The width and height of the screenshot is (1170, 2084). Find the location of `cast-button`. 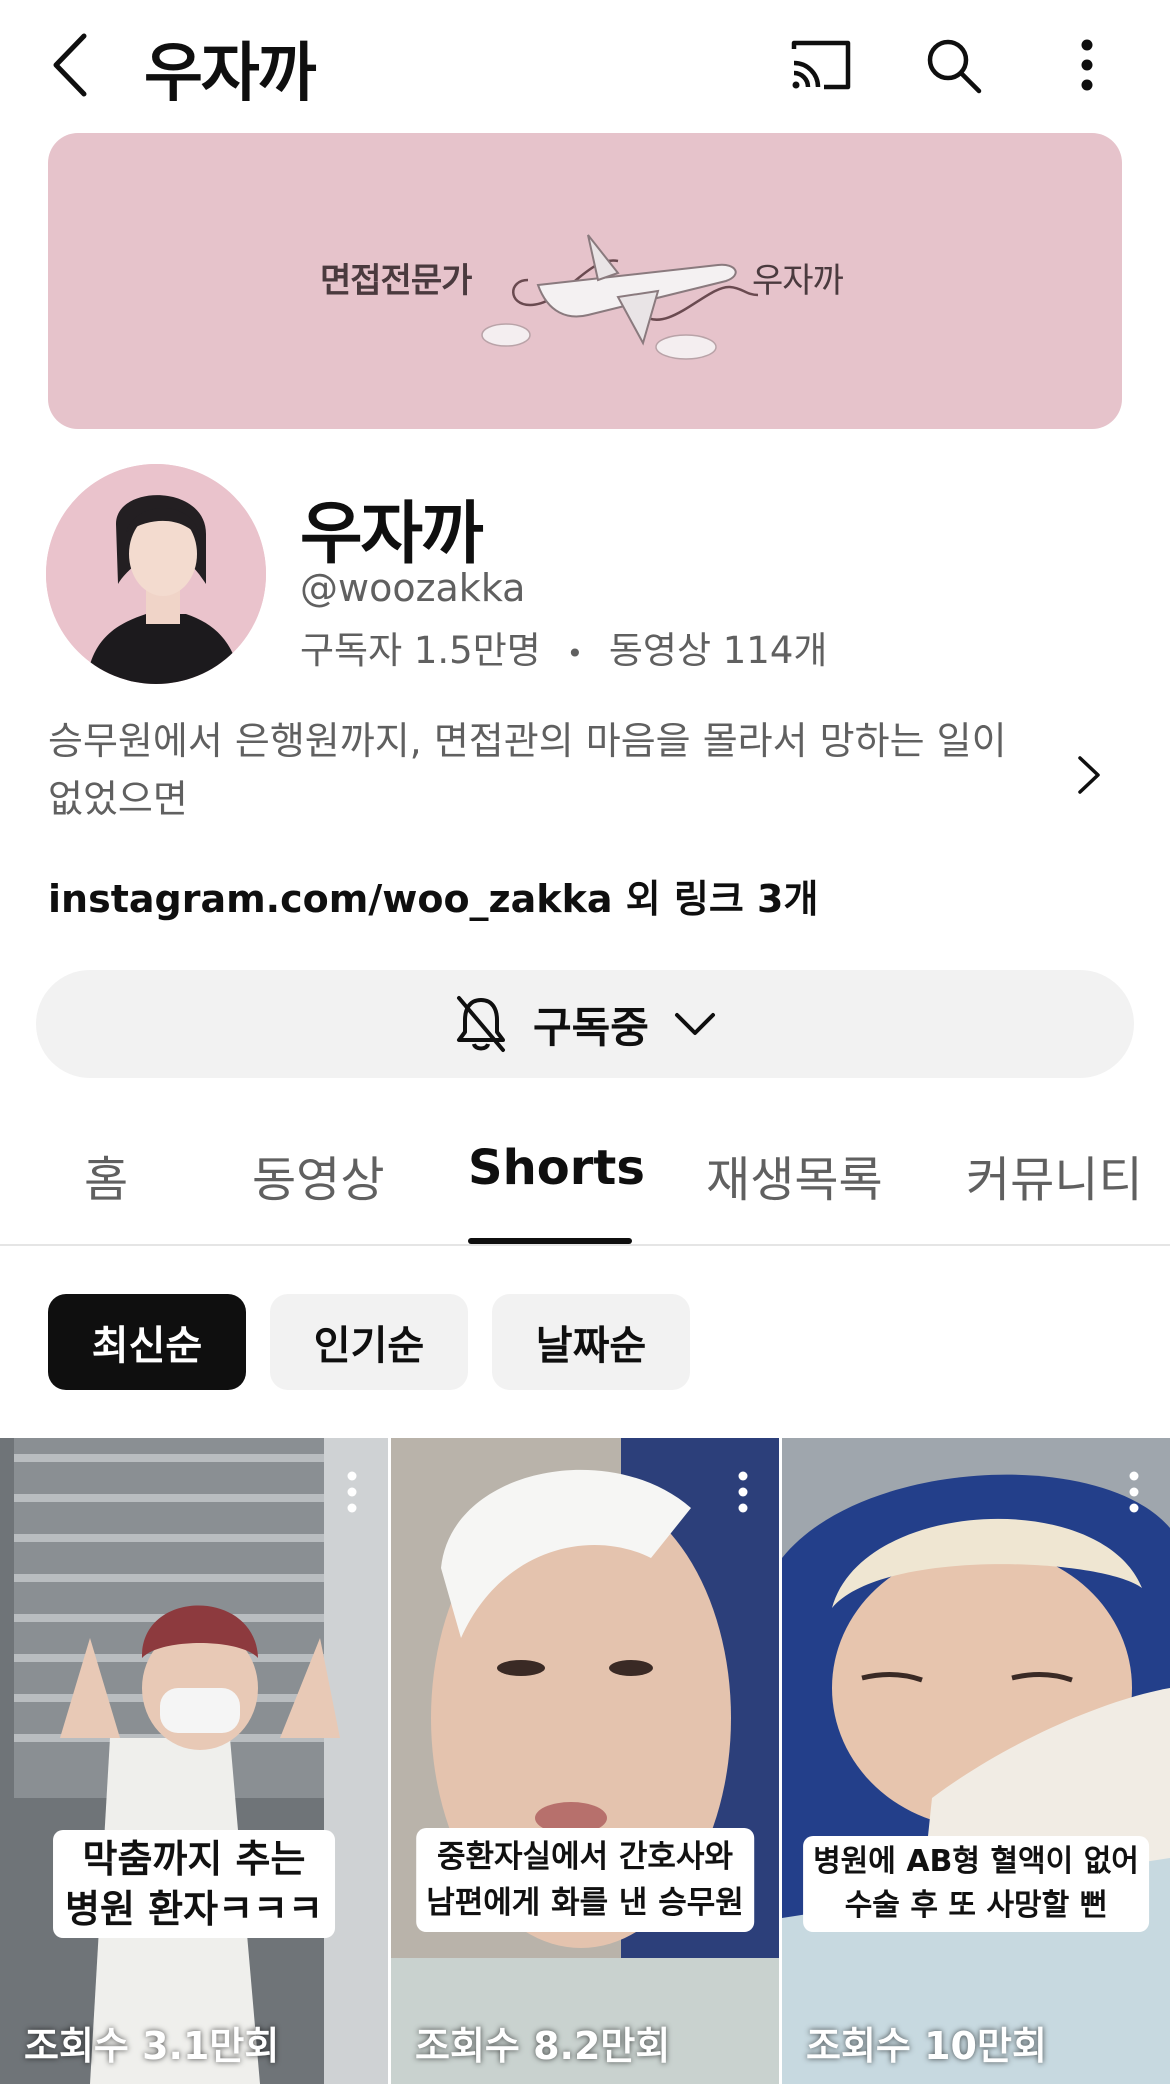

cast-button is located at coordinates (821, 65).